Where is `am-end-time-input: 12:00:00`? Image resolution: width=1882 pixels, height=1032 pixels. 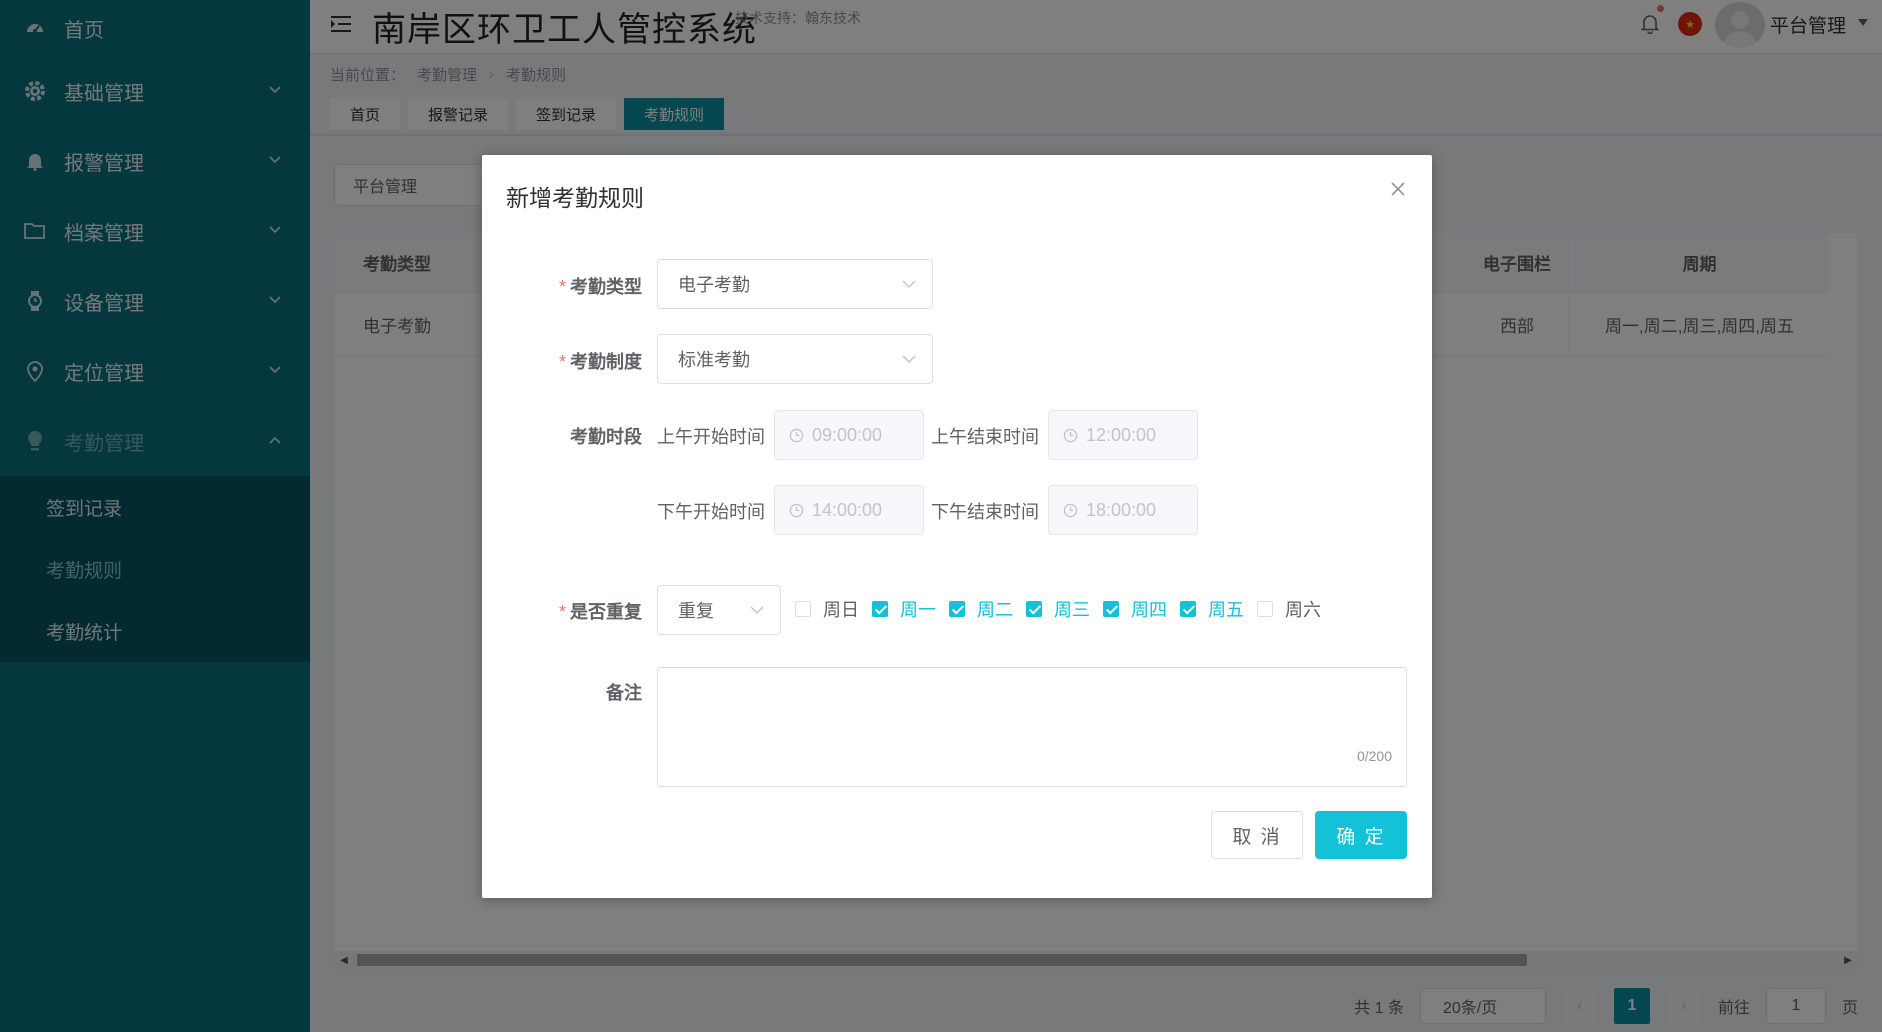 am-end-time-input: 12:00:00 is located at coordinates (1123, 435).